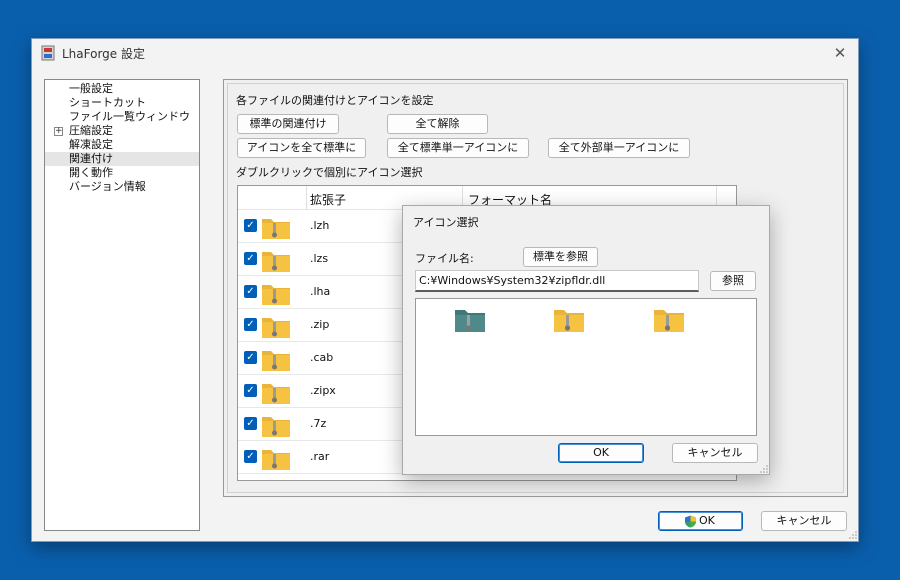 This screenshot has height=580, width=900. What do you see at coordinates (804, 521) in the screenshot?
I see `cancel-button: キャンセル` at bounding box center [804, 521].